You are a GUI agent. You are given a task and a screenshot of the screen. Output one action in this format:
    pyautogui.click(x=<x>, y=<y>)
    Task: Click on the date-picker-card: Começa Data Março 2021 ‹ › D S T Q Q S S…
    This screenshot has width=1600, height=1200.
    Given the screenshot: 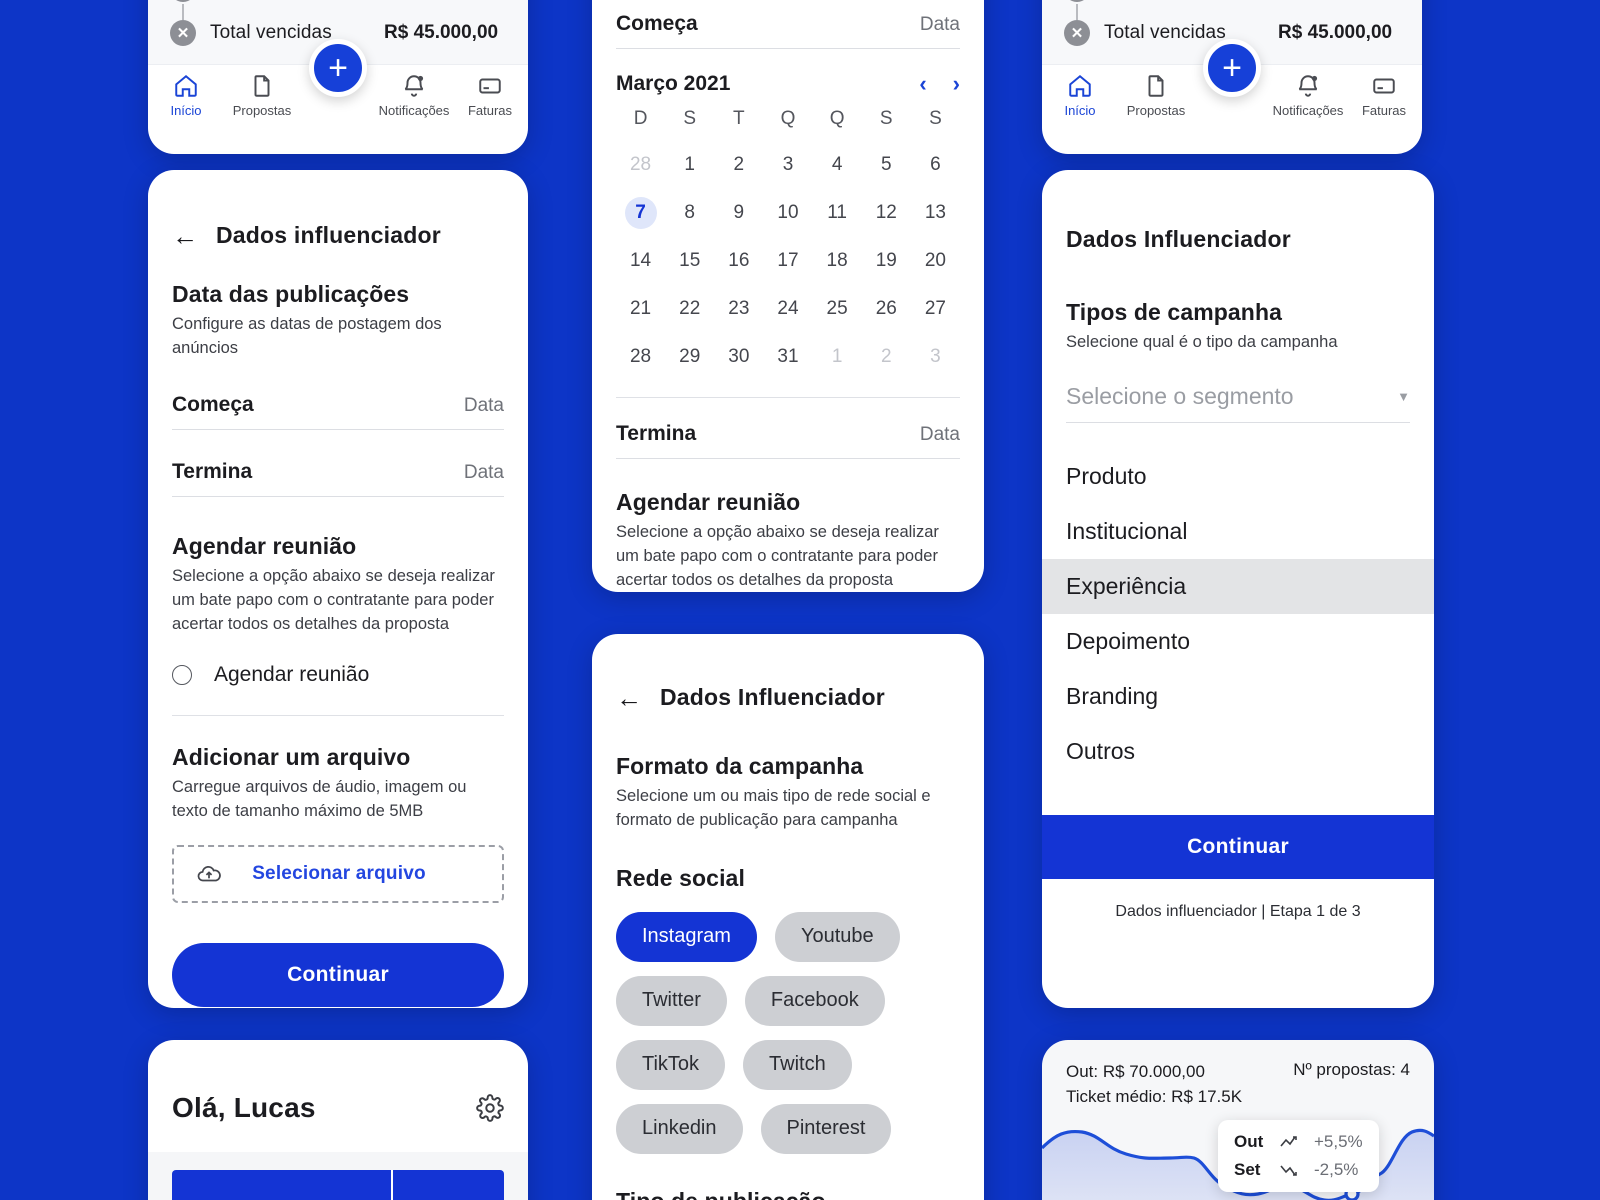 What is the action you would take?
    pyautogui.click(x=788, y=296)
    